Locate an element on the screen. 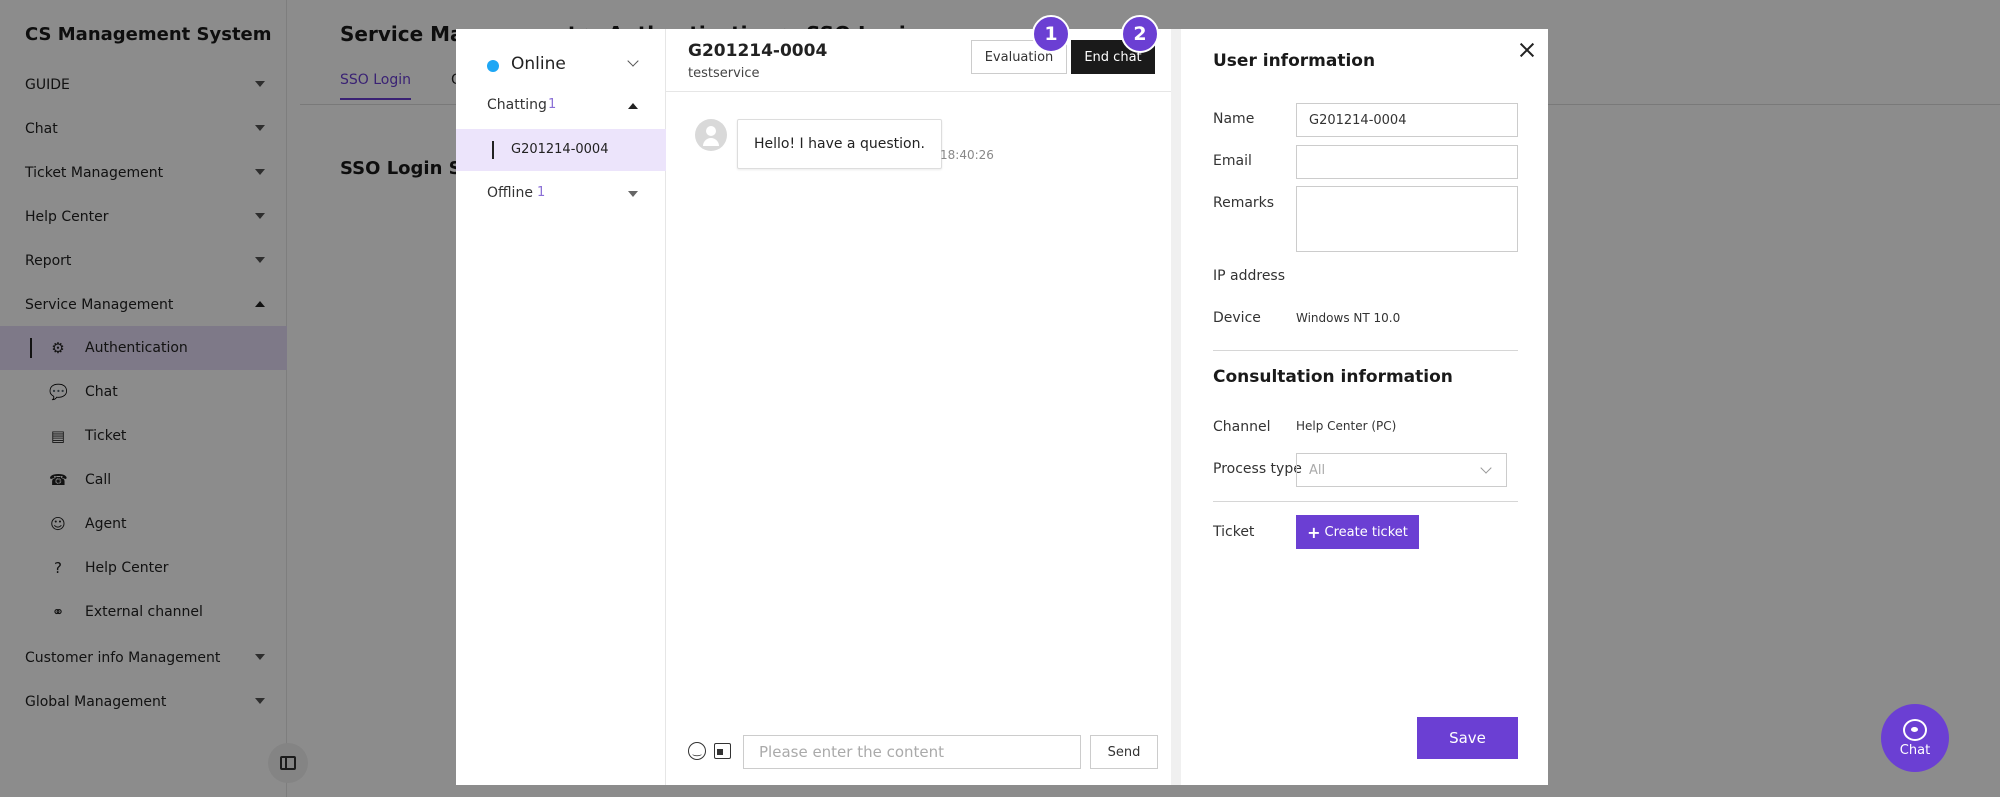 This screenshot has height=797, width=2000. online-status-dot is located at coordinates (493, 66).